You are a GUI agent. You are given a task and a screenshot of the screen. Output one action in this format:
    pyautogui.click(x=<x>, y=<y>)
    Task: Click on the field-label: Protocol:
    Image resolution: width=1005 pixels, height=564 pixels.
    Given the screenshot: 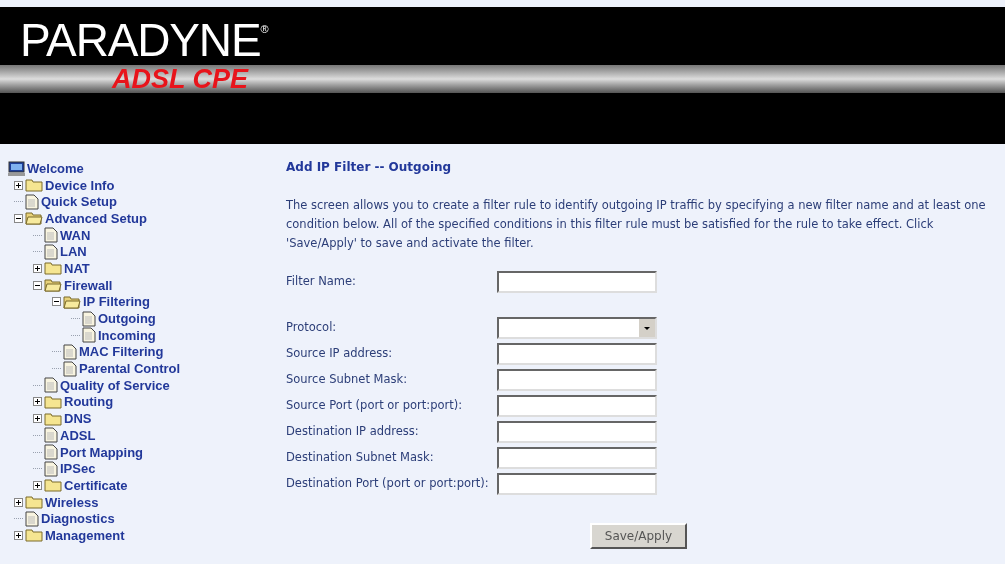 What is the action you would take?
    pyautogui.click(x=312, y=328)
    